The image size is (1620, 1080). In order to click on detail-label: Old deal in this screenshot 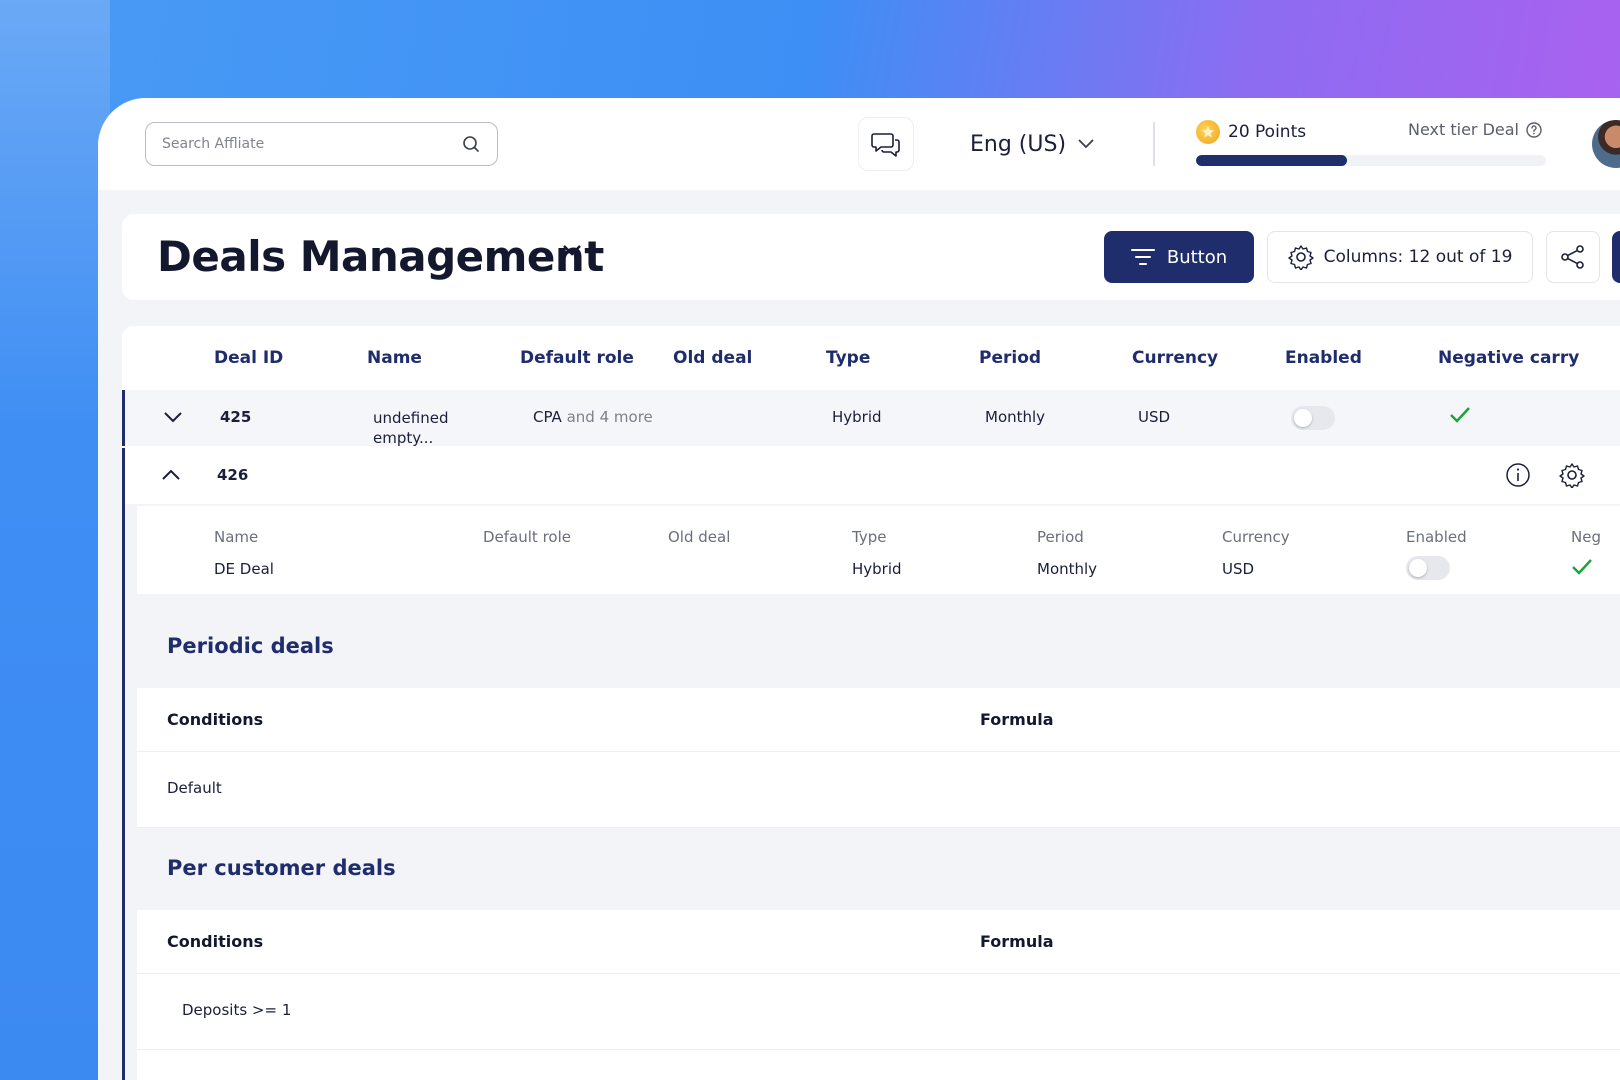, I will do `click(699, 537)`.